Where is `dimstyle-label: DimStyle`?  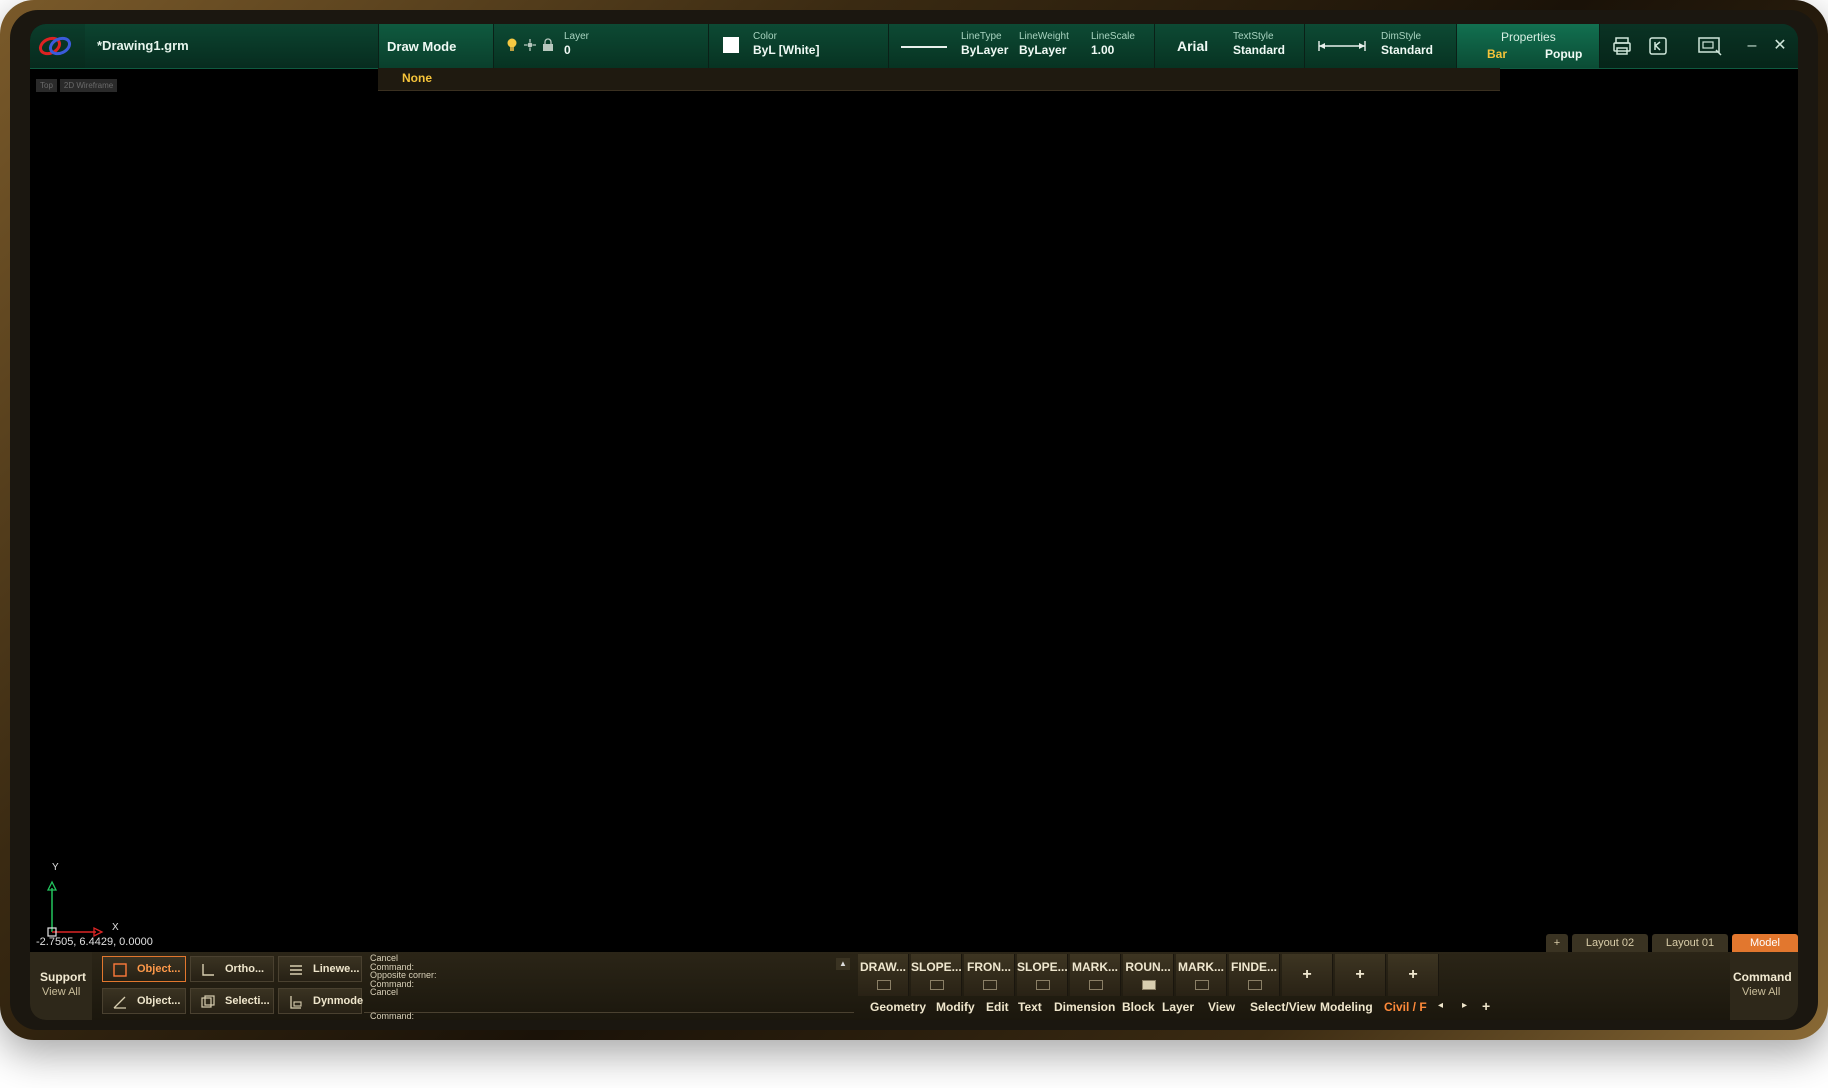 dimstyle-label: DimStyle is located at coordinates (1401, 36).